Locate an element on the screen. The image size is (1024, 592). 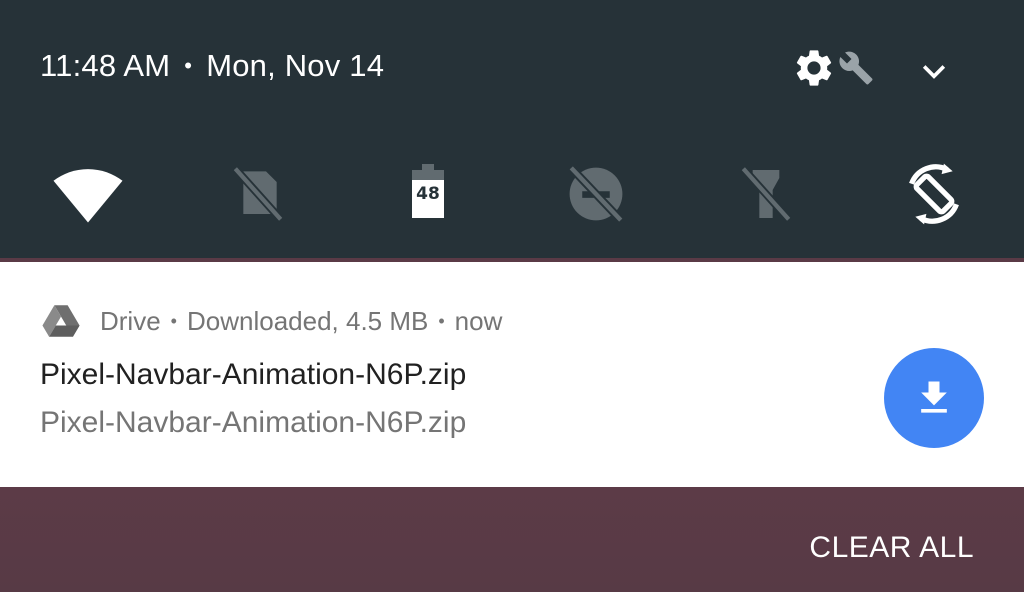
app-name: Drive is located at coordinates (130, 320).